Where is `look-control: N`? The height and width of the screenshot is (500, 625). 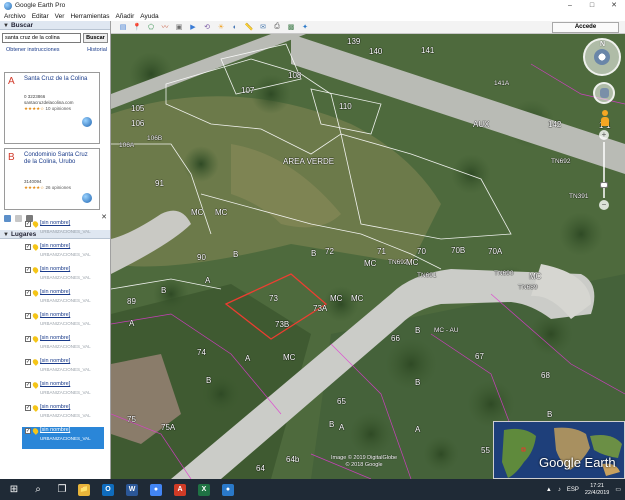 look-control: N is located at coordinates (602, 57).